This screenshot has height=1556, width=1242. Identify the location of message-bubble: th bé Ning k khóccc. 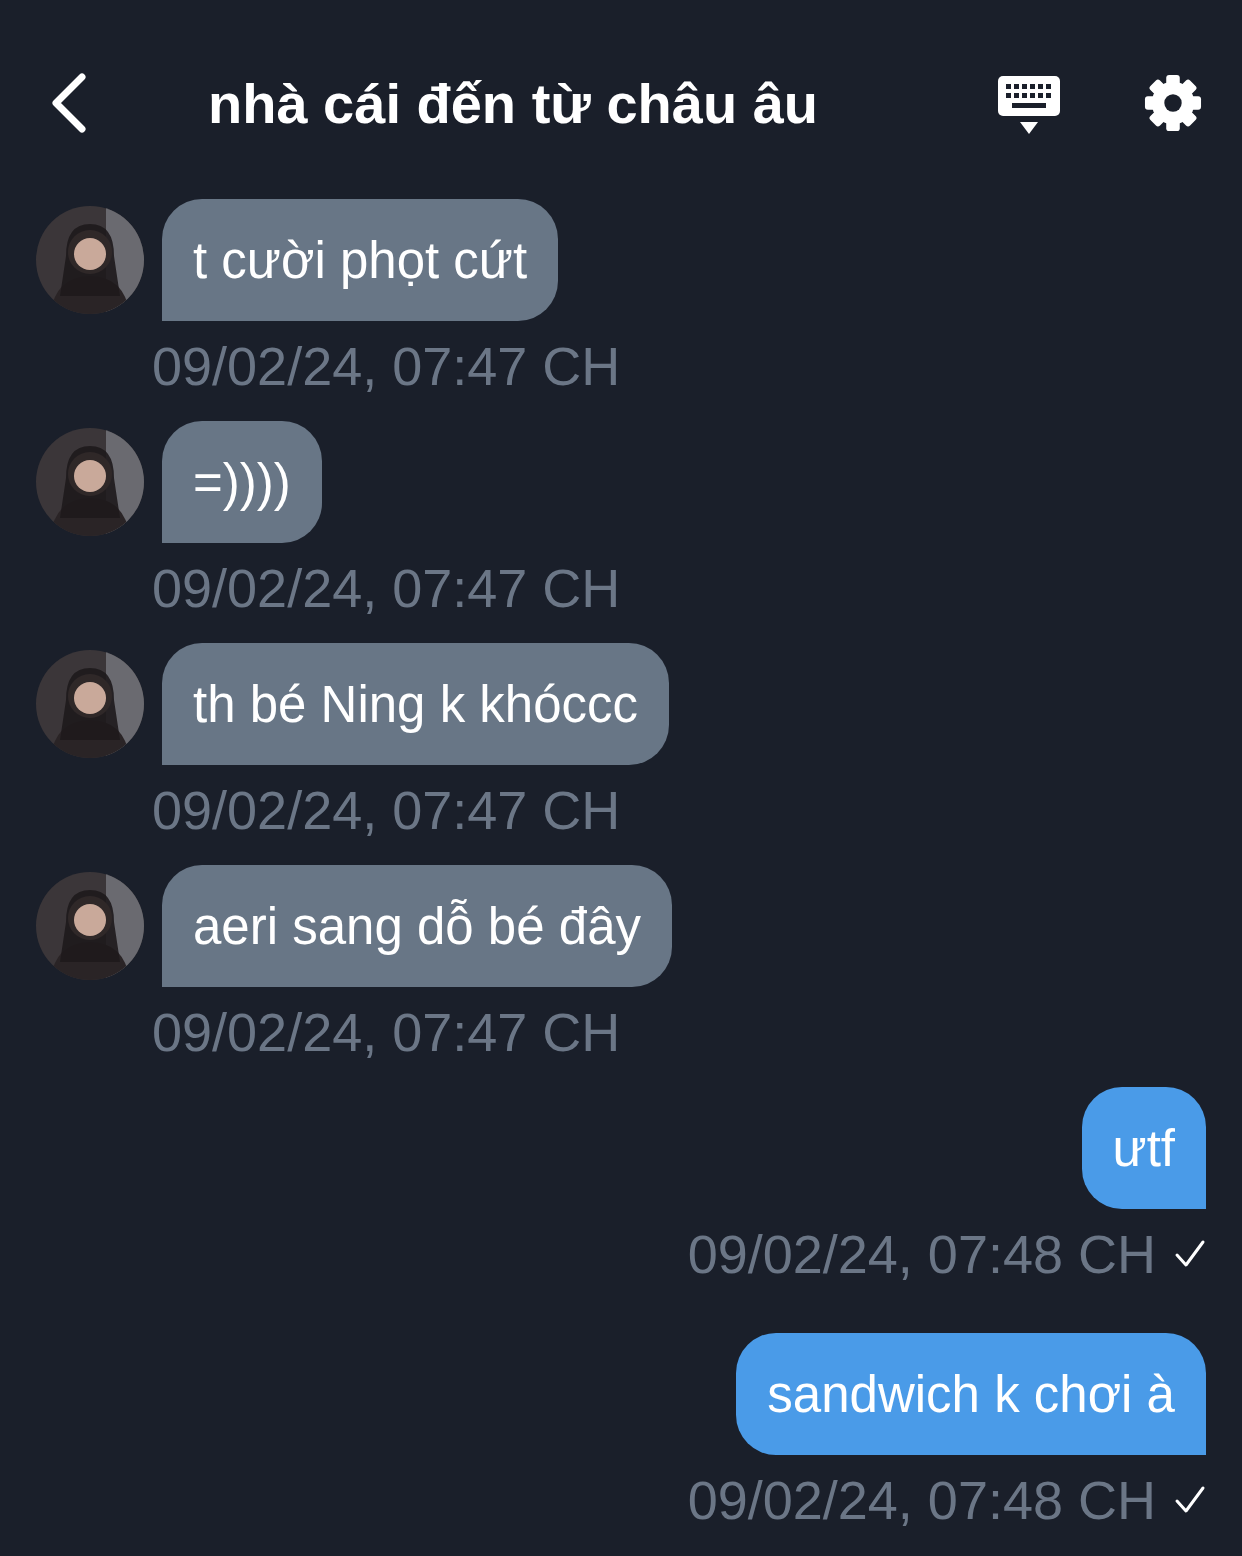
(416, 704).